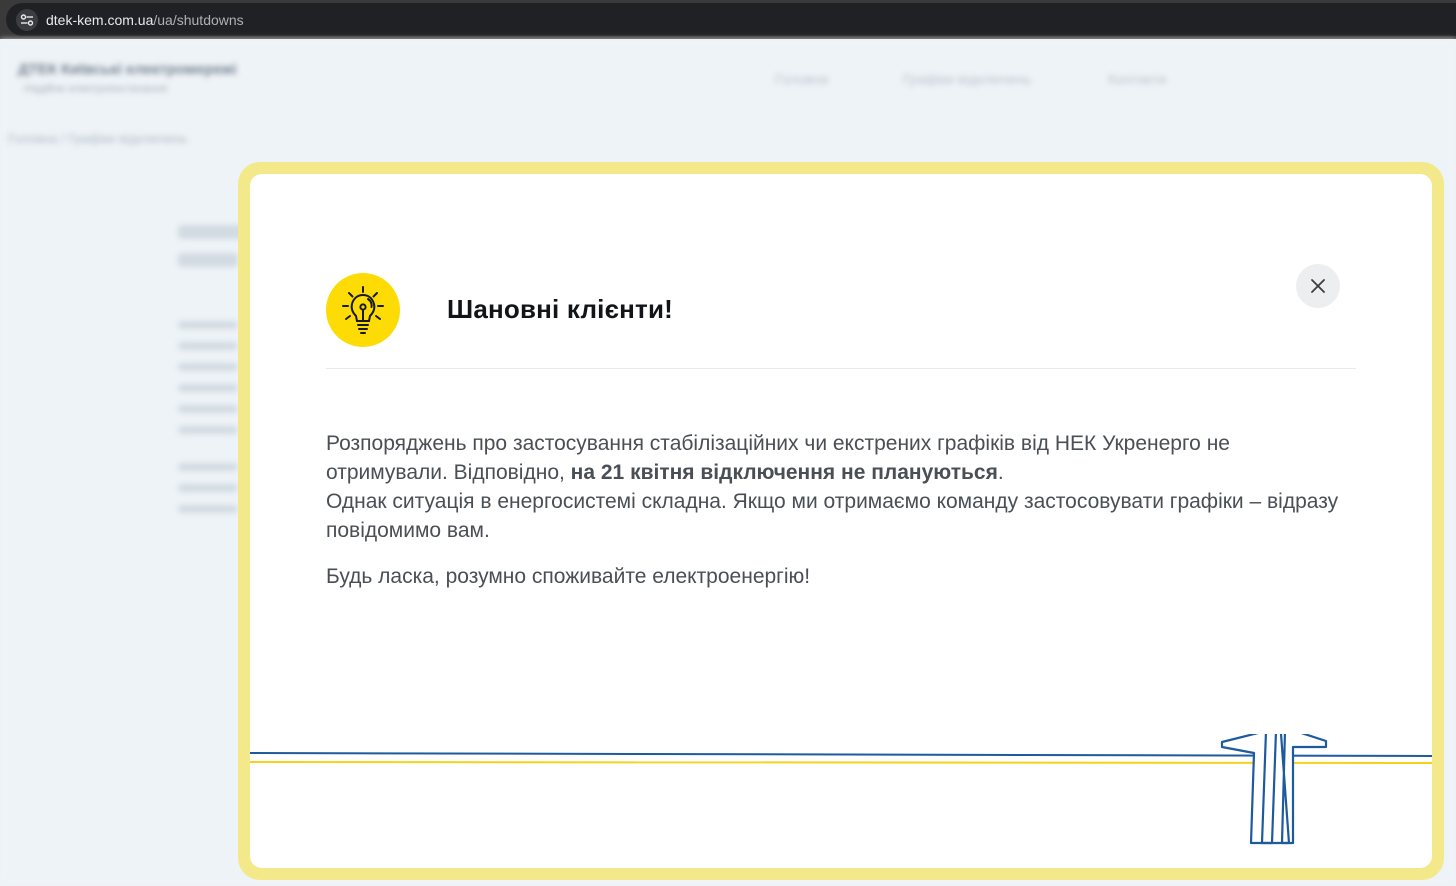 The width and height of the screenshot is (1456, 886). What do you see at coordinates (841, 789) in the screenshot?
I see `power-line-illustration` at bounding box center [841, 789].